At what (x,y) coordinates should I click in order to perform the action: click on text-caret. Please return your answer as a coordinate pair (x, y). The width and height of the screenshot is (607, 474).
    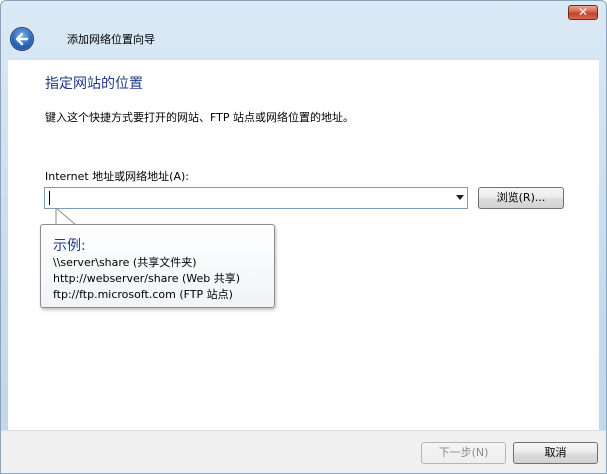
    Looking at the image, I should click on (49, 198).